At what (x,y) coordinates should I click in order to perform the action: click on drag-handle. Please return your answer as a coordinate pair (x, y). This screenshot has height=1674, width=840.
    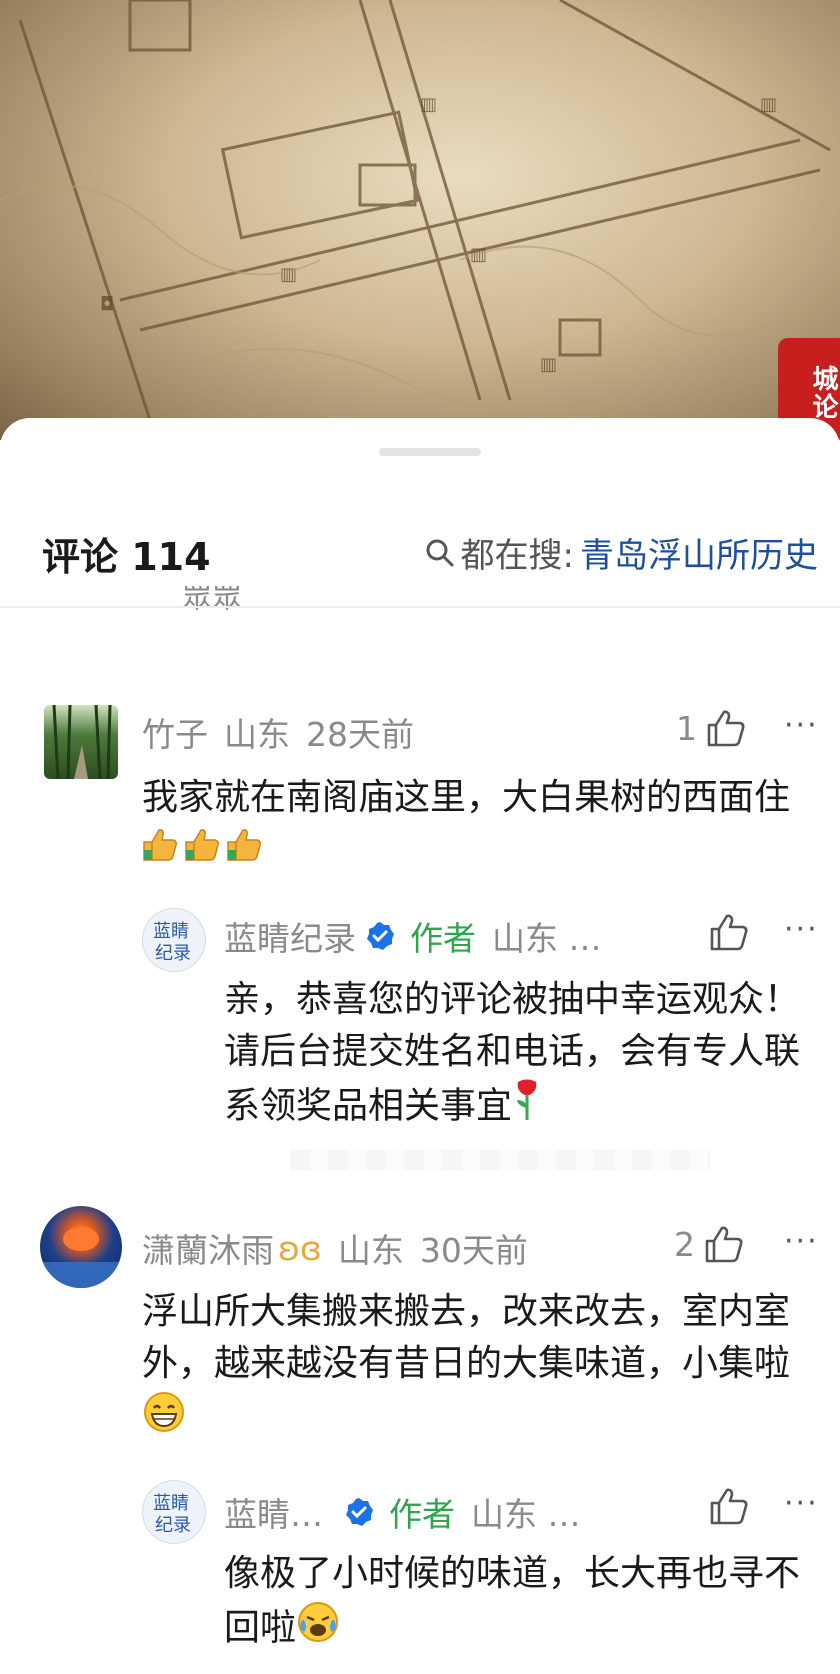
    Looking at the image, I should click on (430, 452).